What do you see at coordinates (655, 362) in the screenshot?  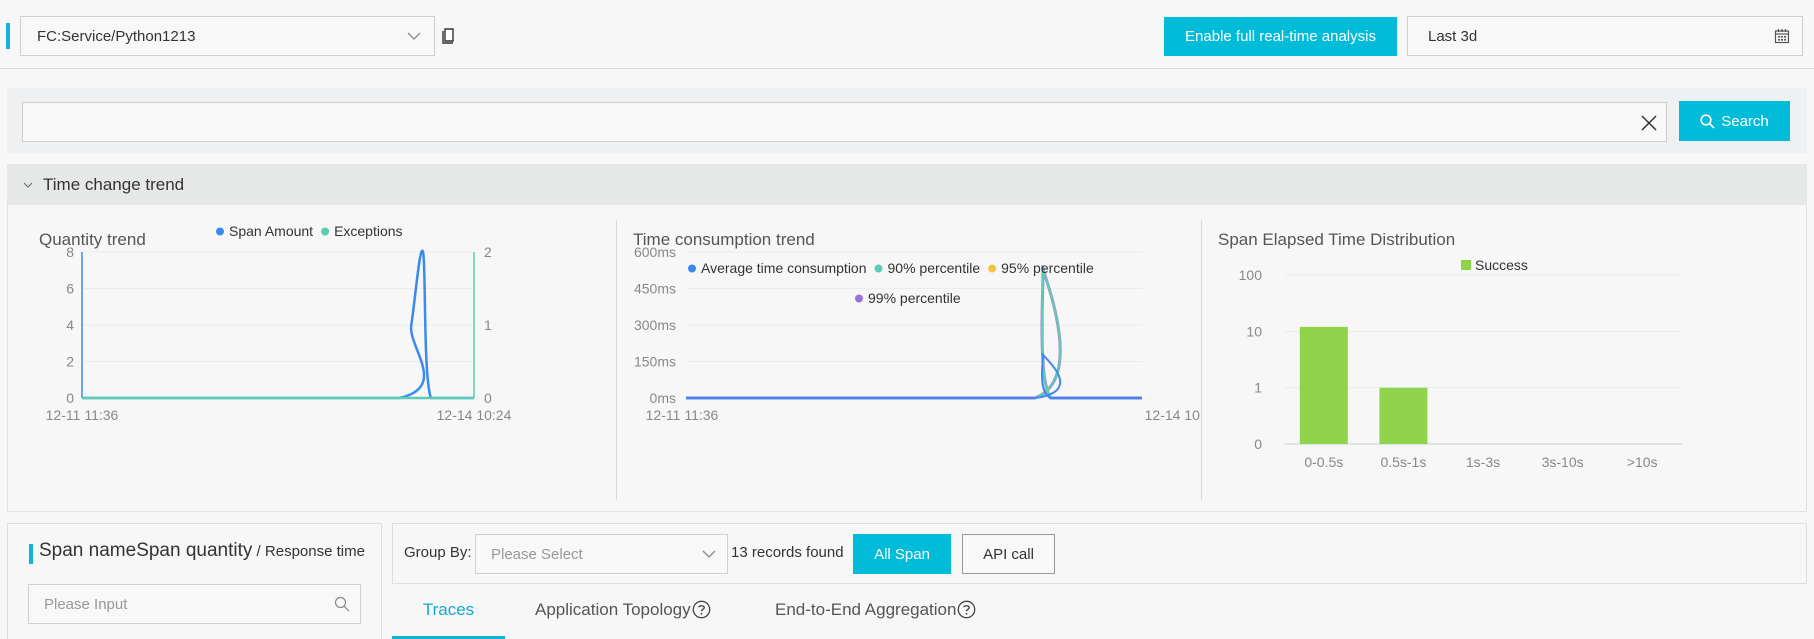 I see `y-tick-label: 150ms` at bounding box center [655, 362].